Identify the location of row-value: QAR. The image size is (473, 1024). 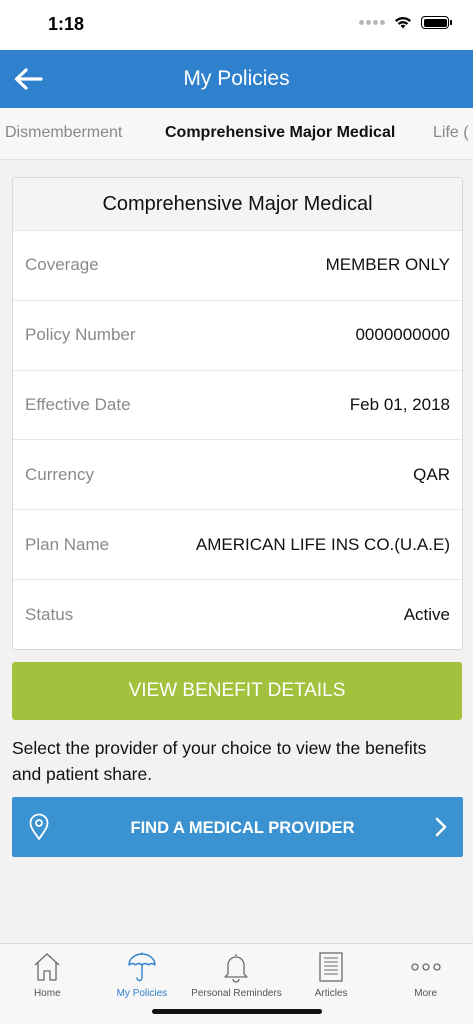
(431, 474).